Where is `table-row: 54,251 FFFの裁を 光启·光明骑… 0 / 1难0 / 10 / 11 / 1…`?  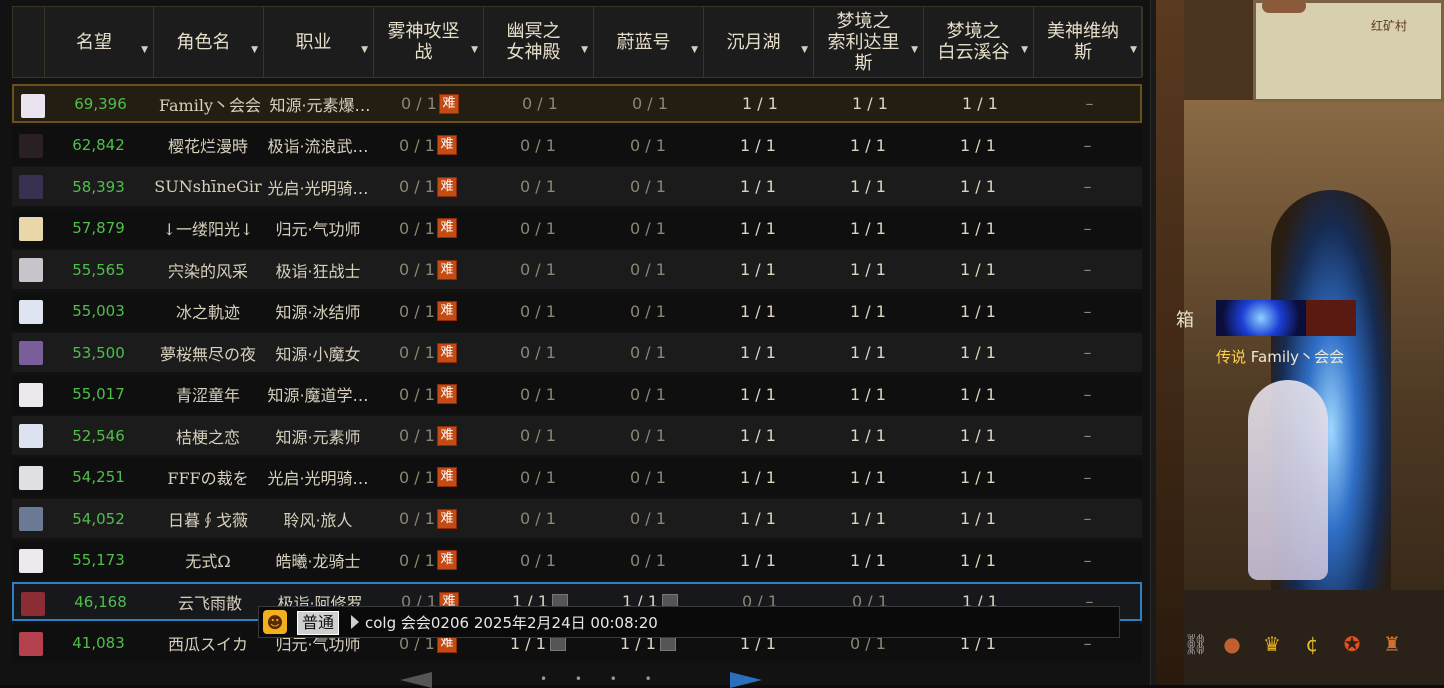
table-row: 54,251 FFFの裁を 光启·光明骑… 0 / 1难0 / 10 / 11 / 1… is located at coordinates (577, 477).